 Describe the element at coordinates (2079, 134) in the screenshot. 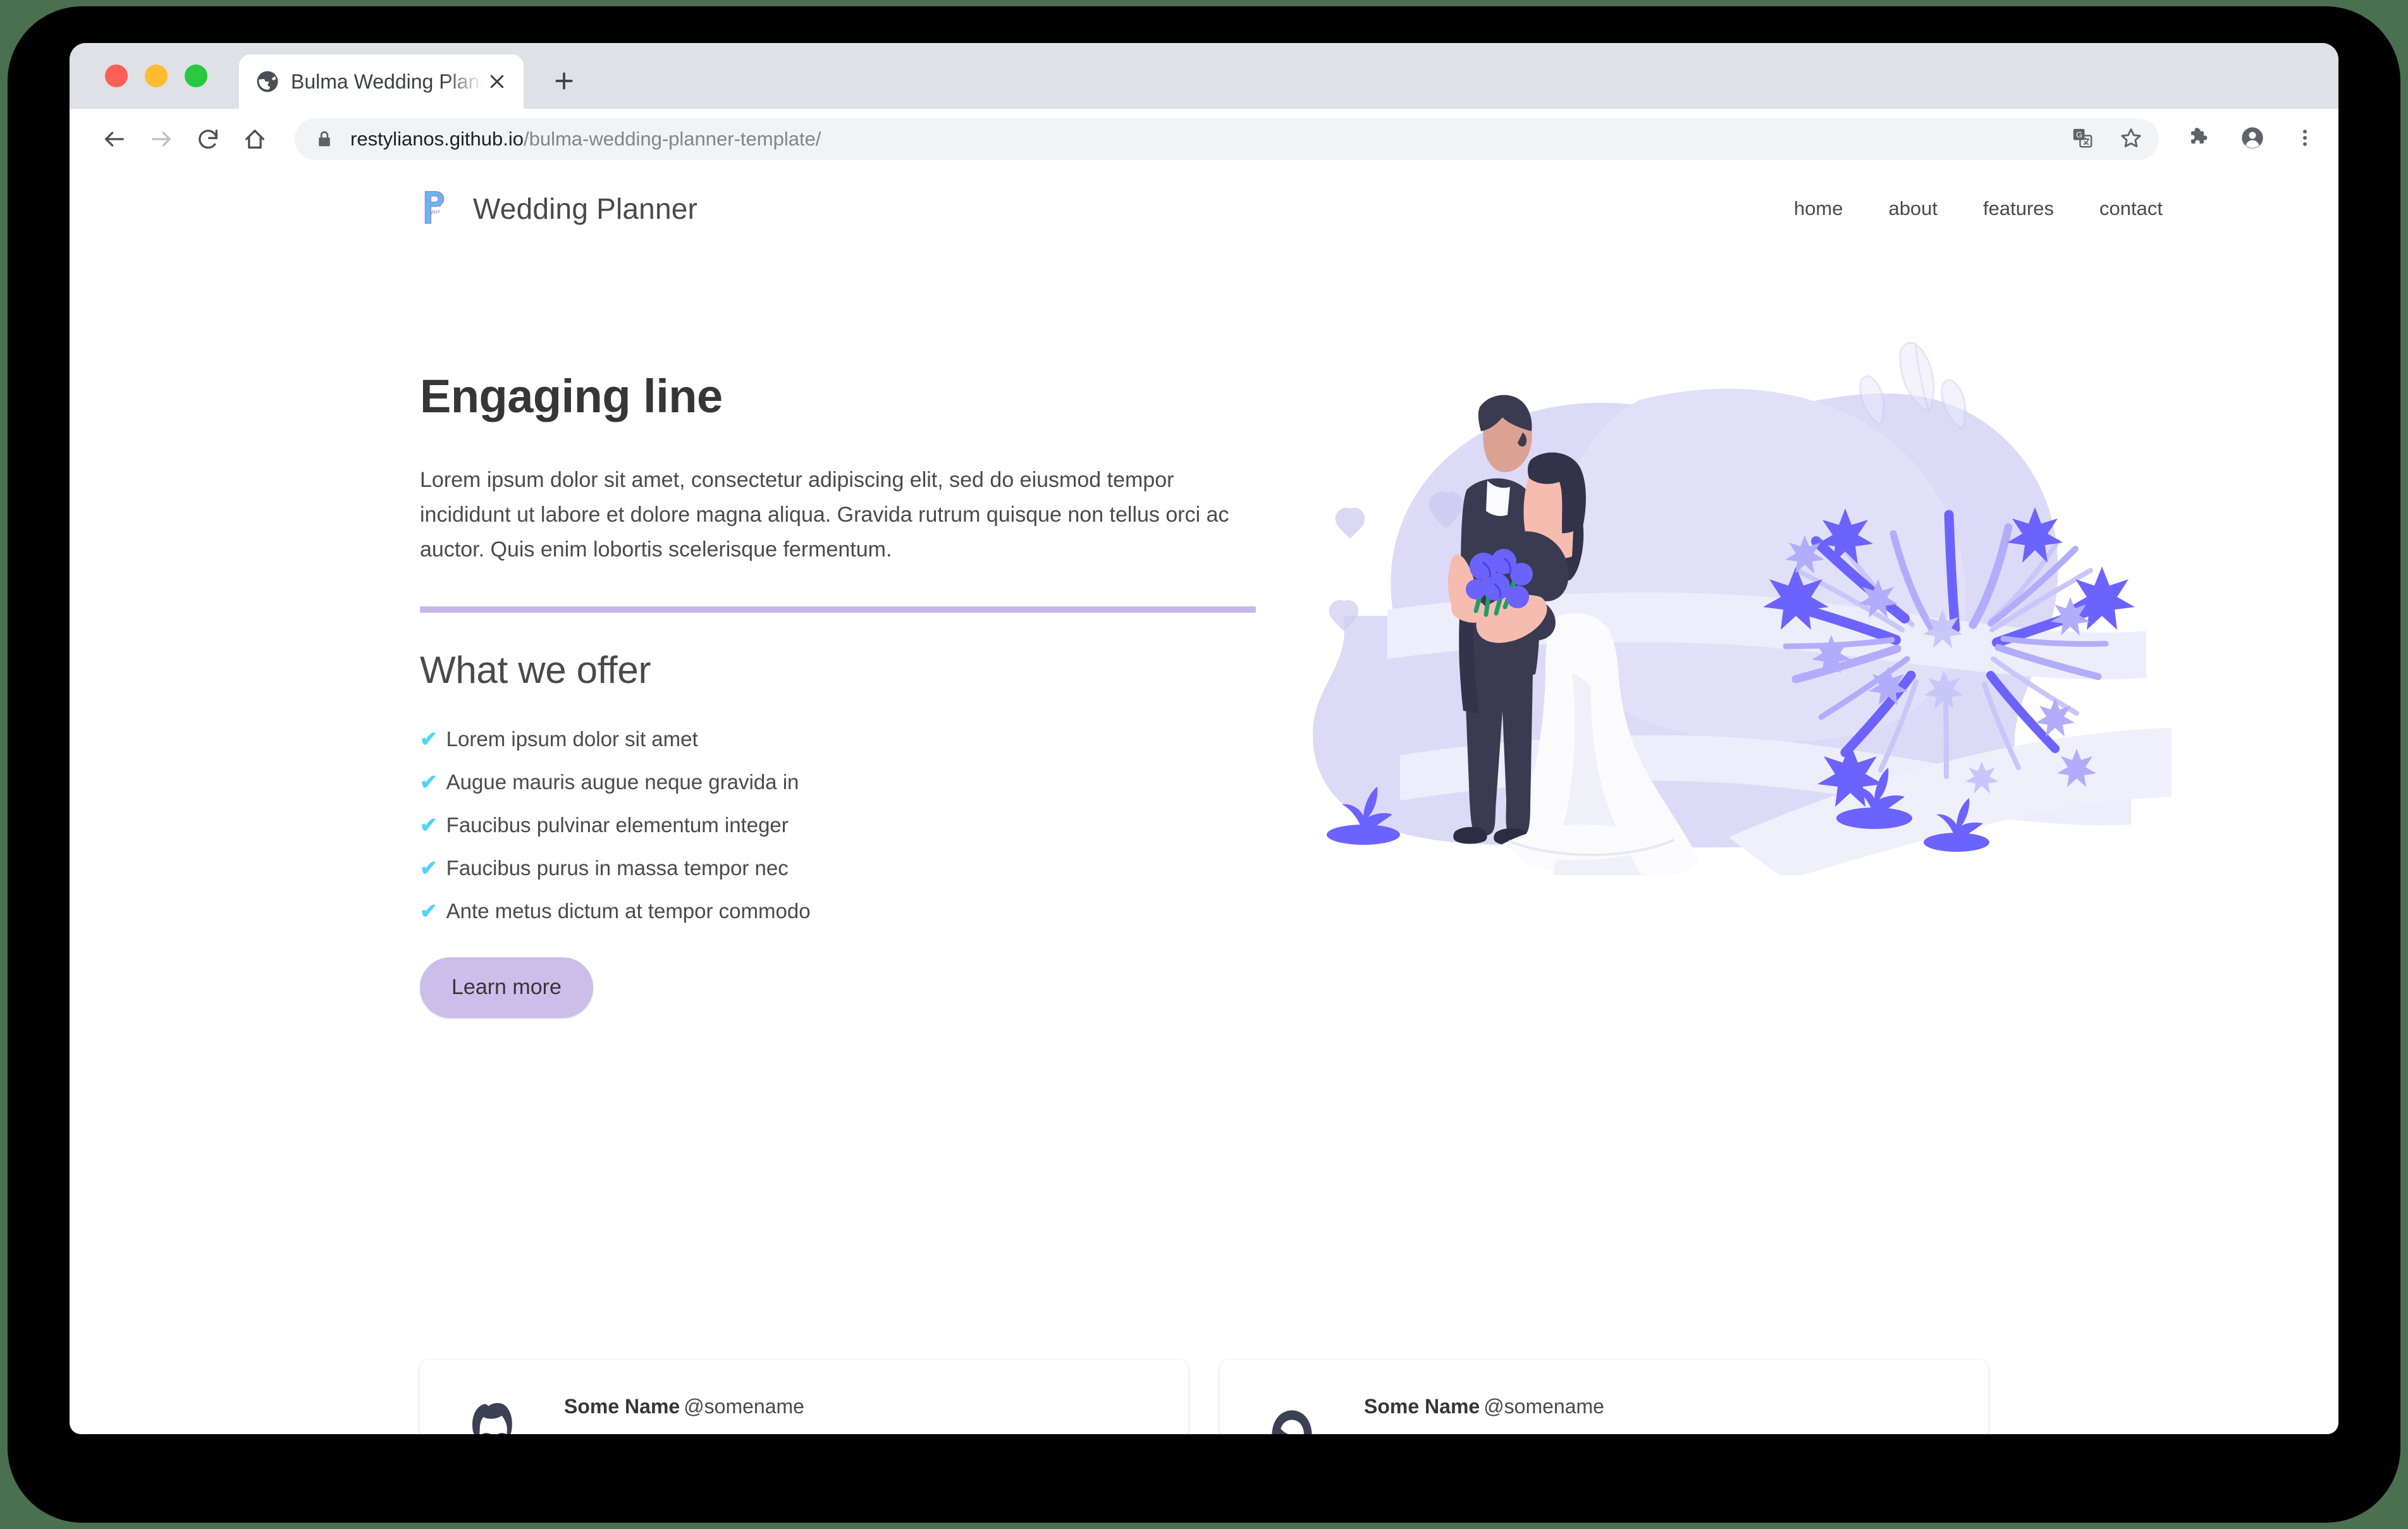

I see `svg-text: G` at that location.